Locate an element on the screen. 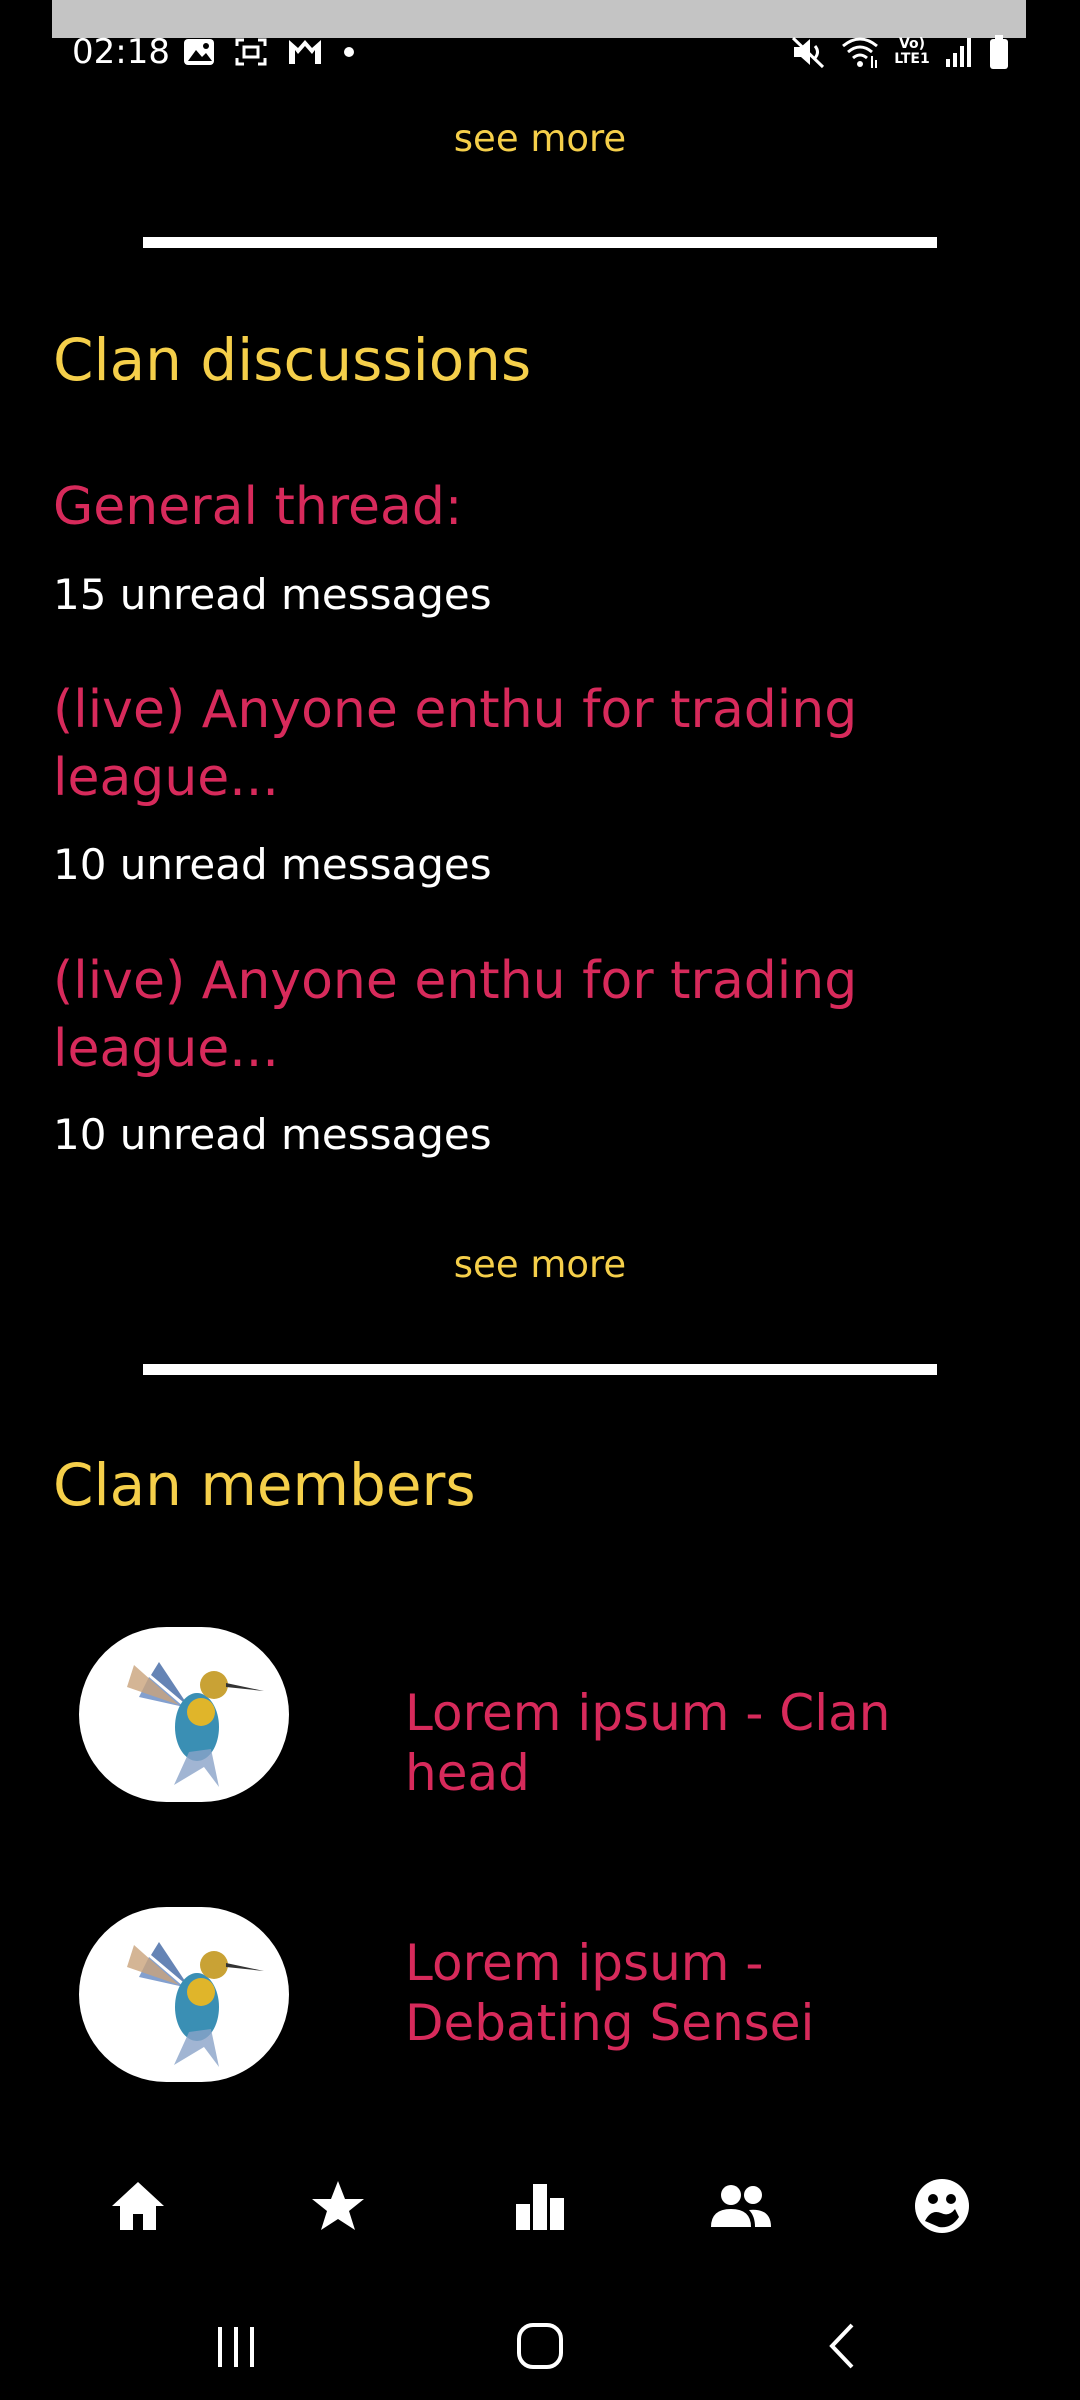 The height and width of the screenshot is (2400, 1080). leaderboard-icon is located at coordinates (540, 2207).